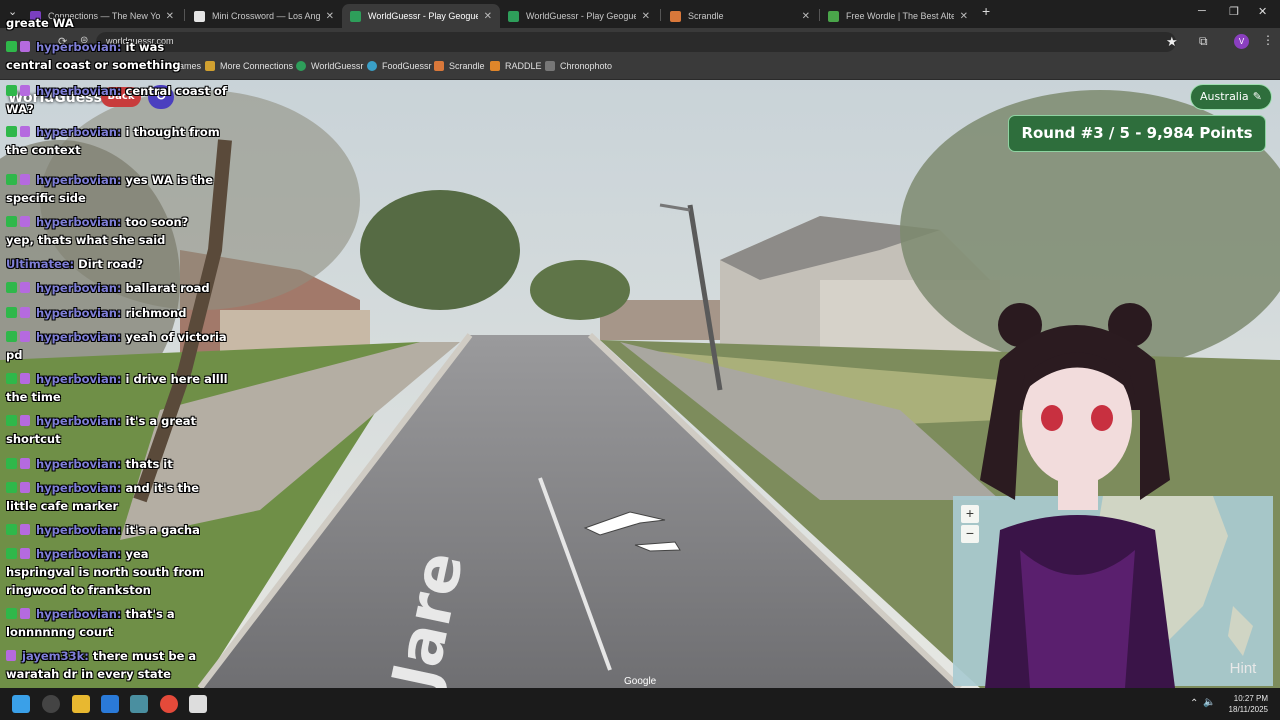 The width and height of the screenshot is (1280, 720). Describe the element at coordinates (1209, 702) in the screenshot. I see `volume-icon: 🔈` at that location.